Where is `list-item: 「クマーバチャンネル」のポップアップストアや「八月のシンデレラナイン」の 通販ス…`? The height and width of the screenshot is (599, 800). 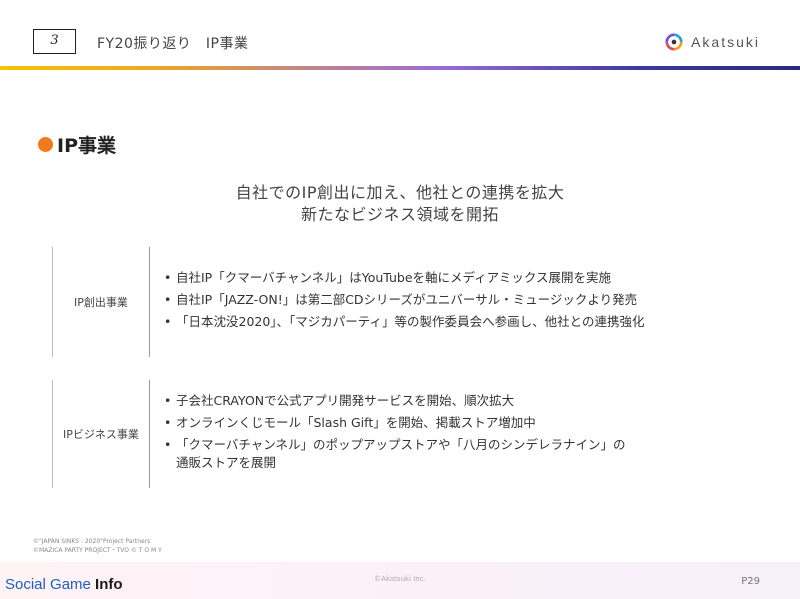 list-item: 「クマーバチャンネル」のポップアップストアや「八月のシンデレラナイン」の 通販ス… is located at coordinates (395, 454).